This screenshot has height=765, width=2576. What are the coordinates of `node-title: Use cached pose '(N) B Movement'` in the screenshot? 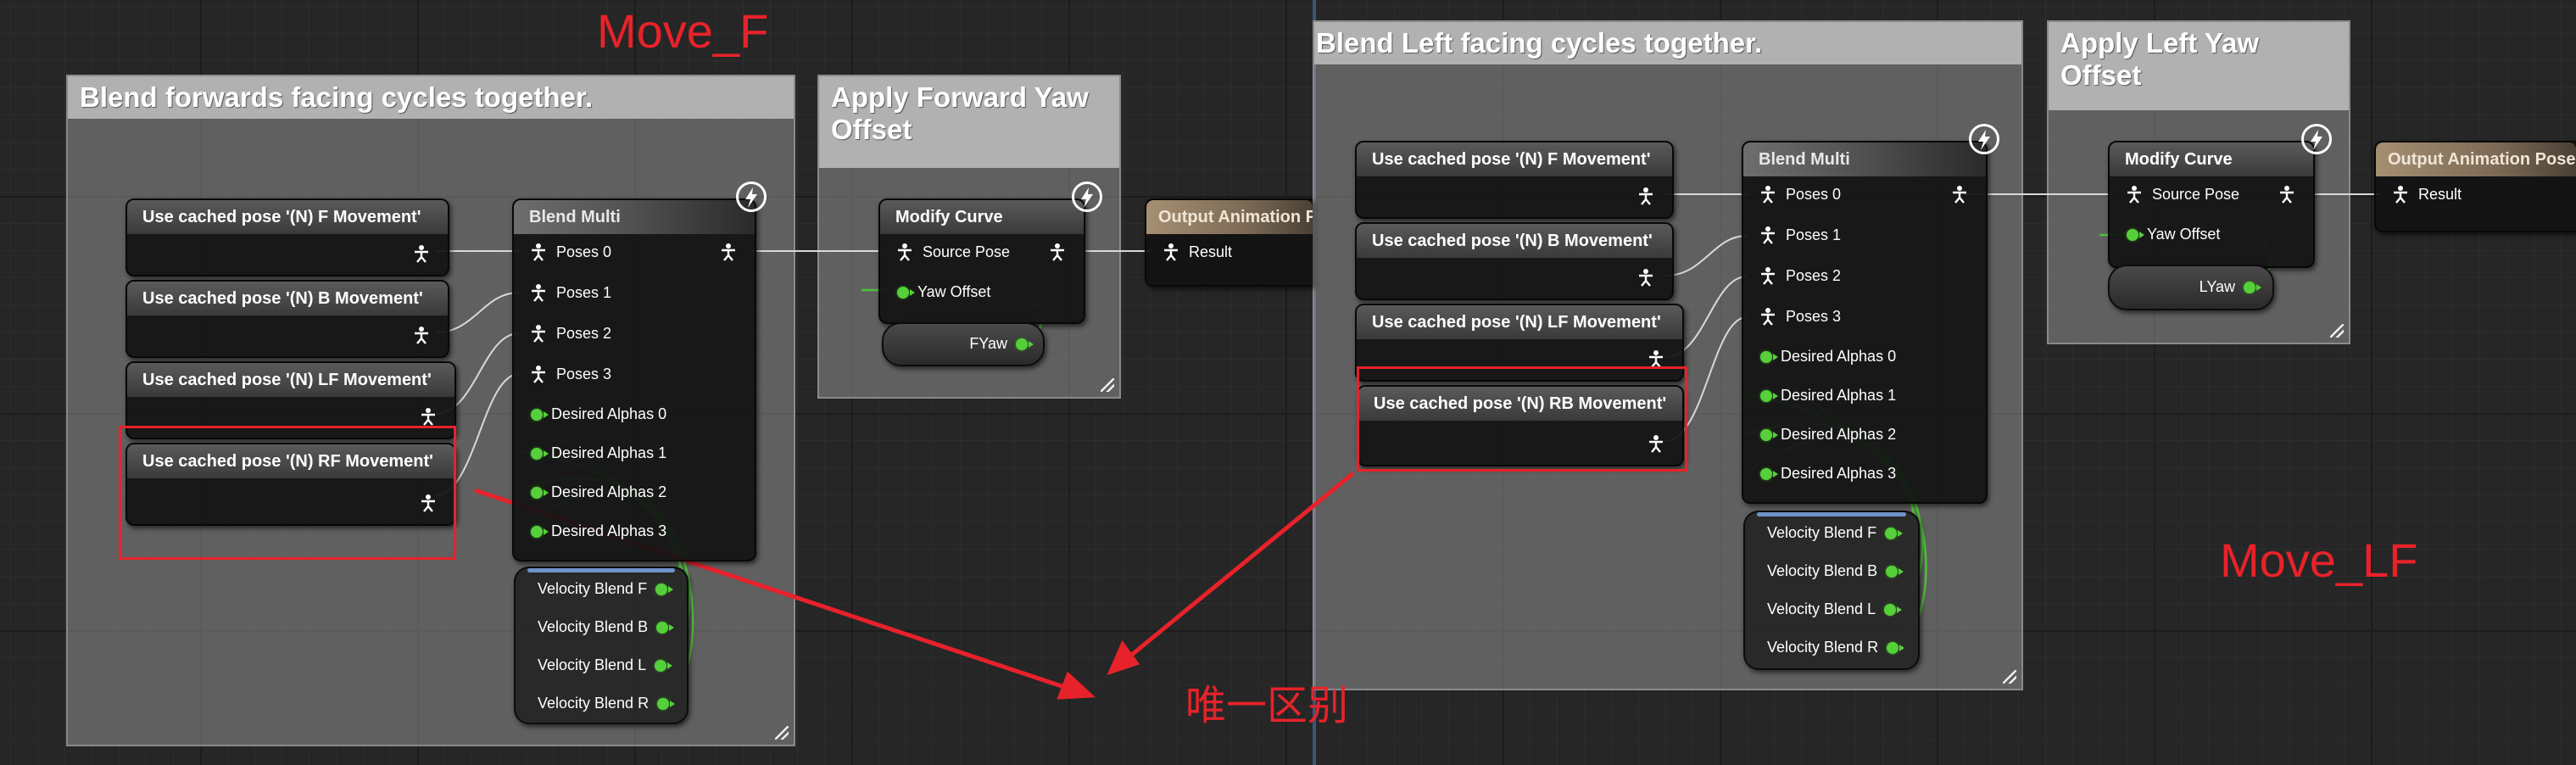 It's located at (1514, 241).